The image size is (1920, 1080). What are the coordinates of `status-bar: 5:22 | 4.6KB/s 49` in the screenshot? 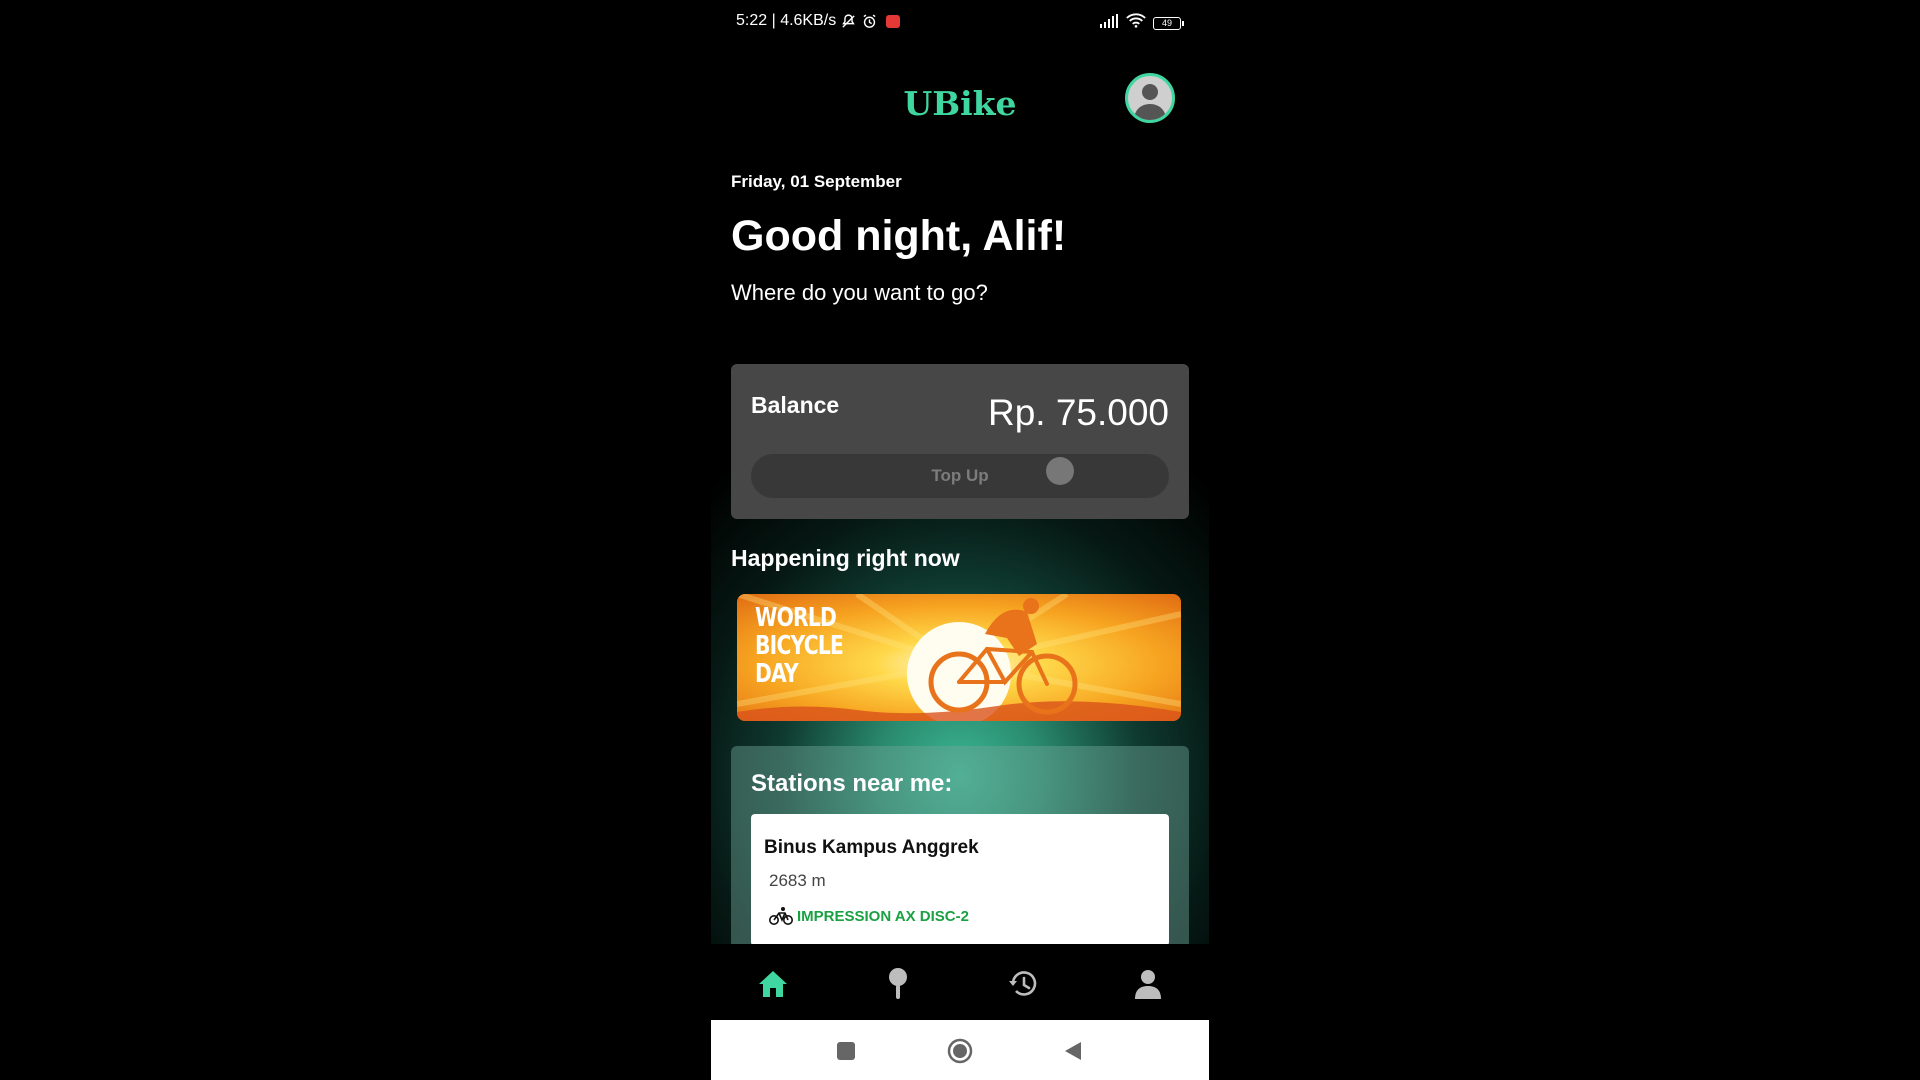 It's located at (960, 21).